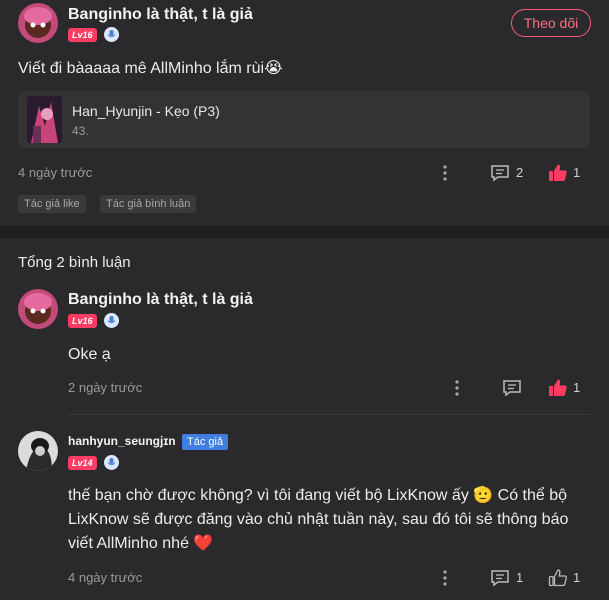 The image size is (609, 600). I want to click on reply-timestamp: 4 ngày trước, so click(105, 577).